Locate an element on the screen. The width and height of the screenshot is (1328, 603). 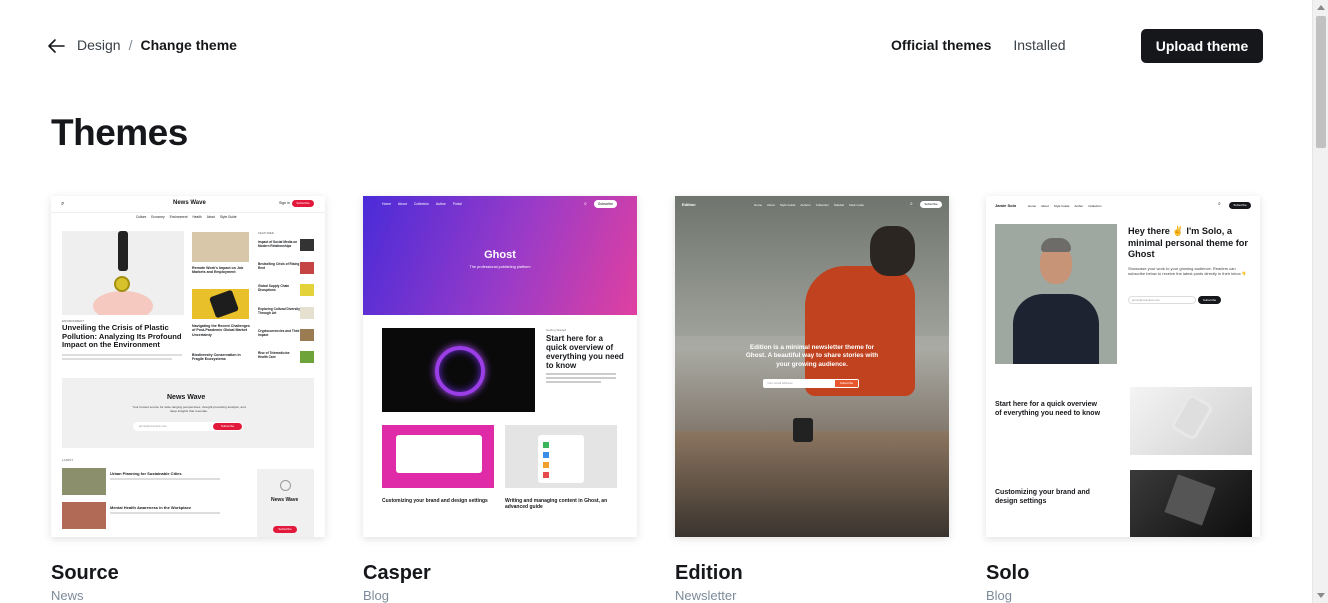
upload-theme-button: Upload theme is located at coordinates (1202, 46).